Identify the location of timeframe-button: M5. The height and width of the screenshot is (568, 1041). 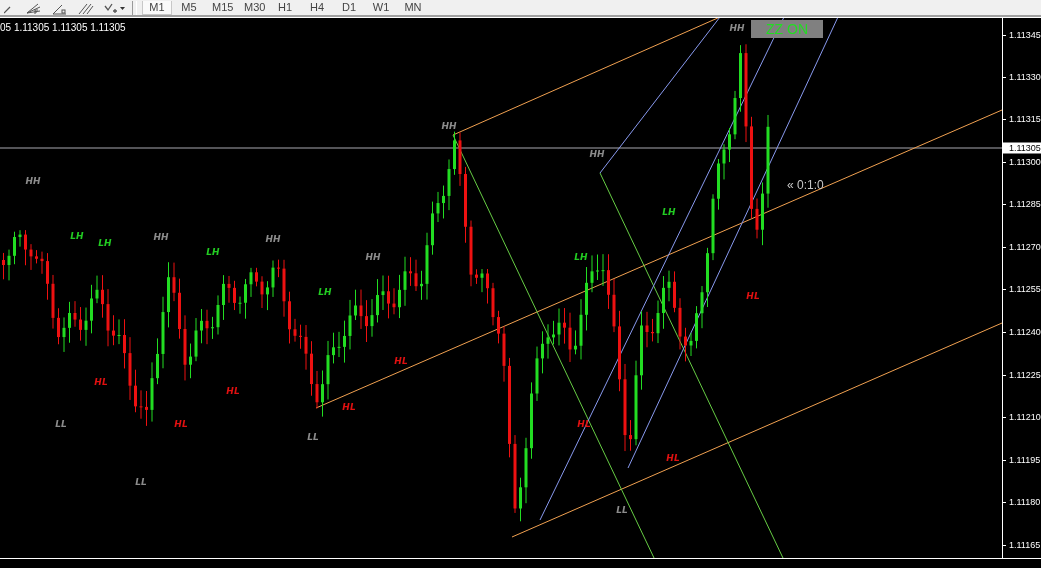
(189, 8).